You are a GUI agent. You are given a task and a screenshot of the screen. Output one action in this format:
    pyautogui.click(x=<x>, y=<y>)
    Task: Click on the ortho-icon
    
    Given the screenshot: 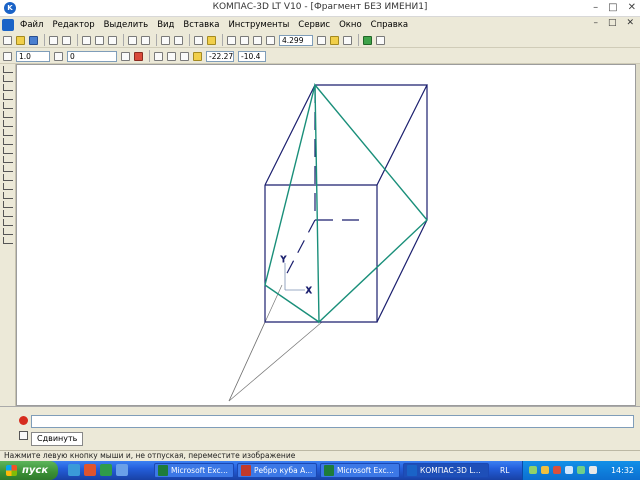 What is the action you would take?
    pyautogui.click(x=184, y=56)
    